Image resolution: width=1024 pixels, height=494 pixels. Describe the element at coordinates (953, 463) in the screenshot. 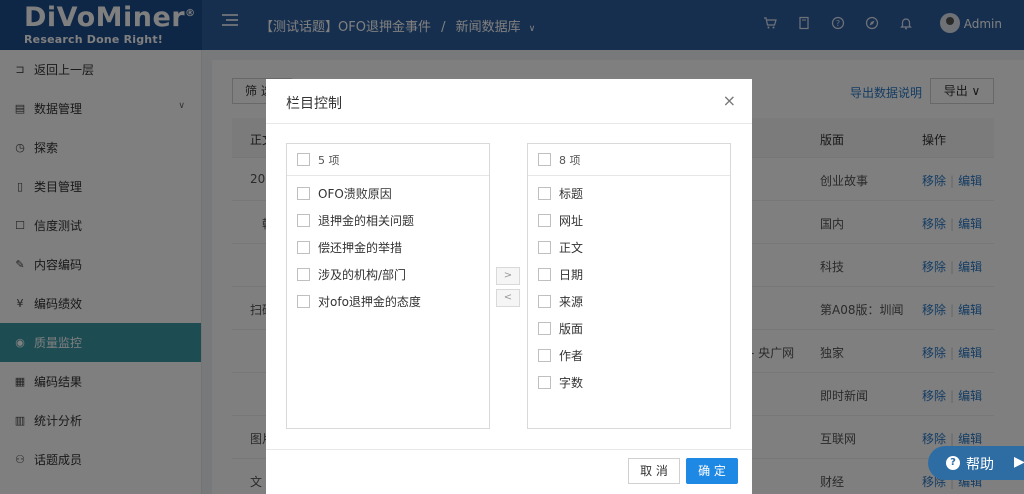

I see `help-icon: ?` at that location.